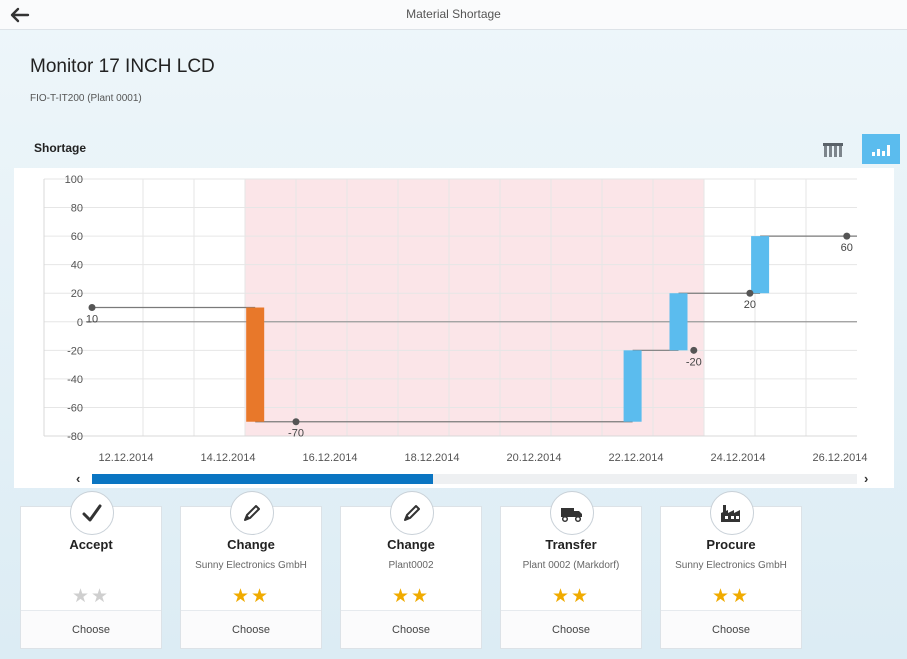 The width and height of the screenshot is (907, 659). What do you see at coordinates (77, 294) in the screenshot?
I see `y-tick-label: 20` at bounding box center [77, 294].